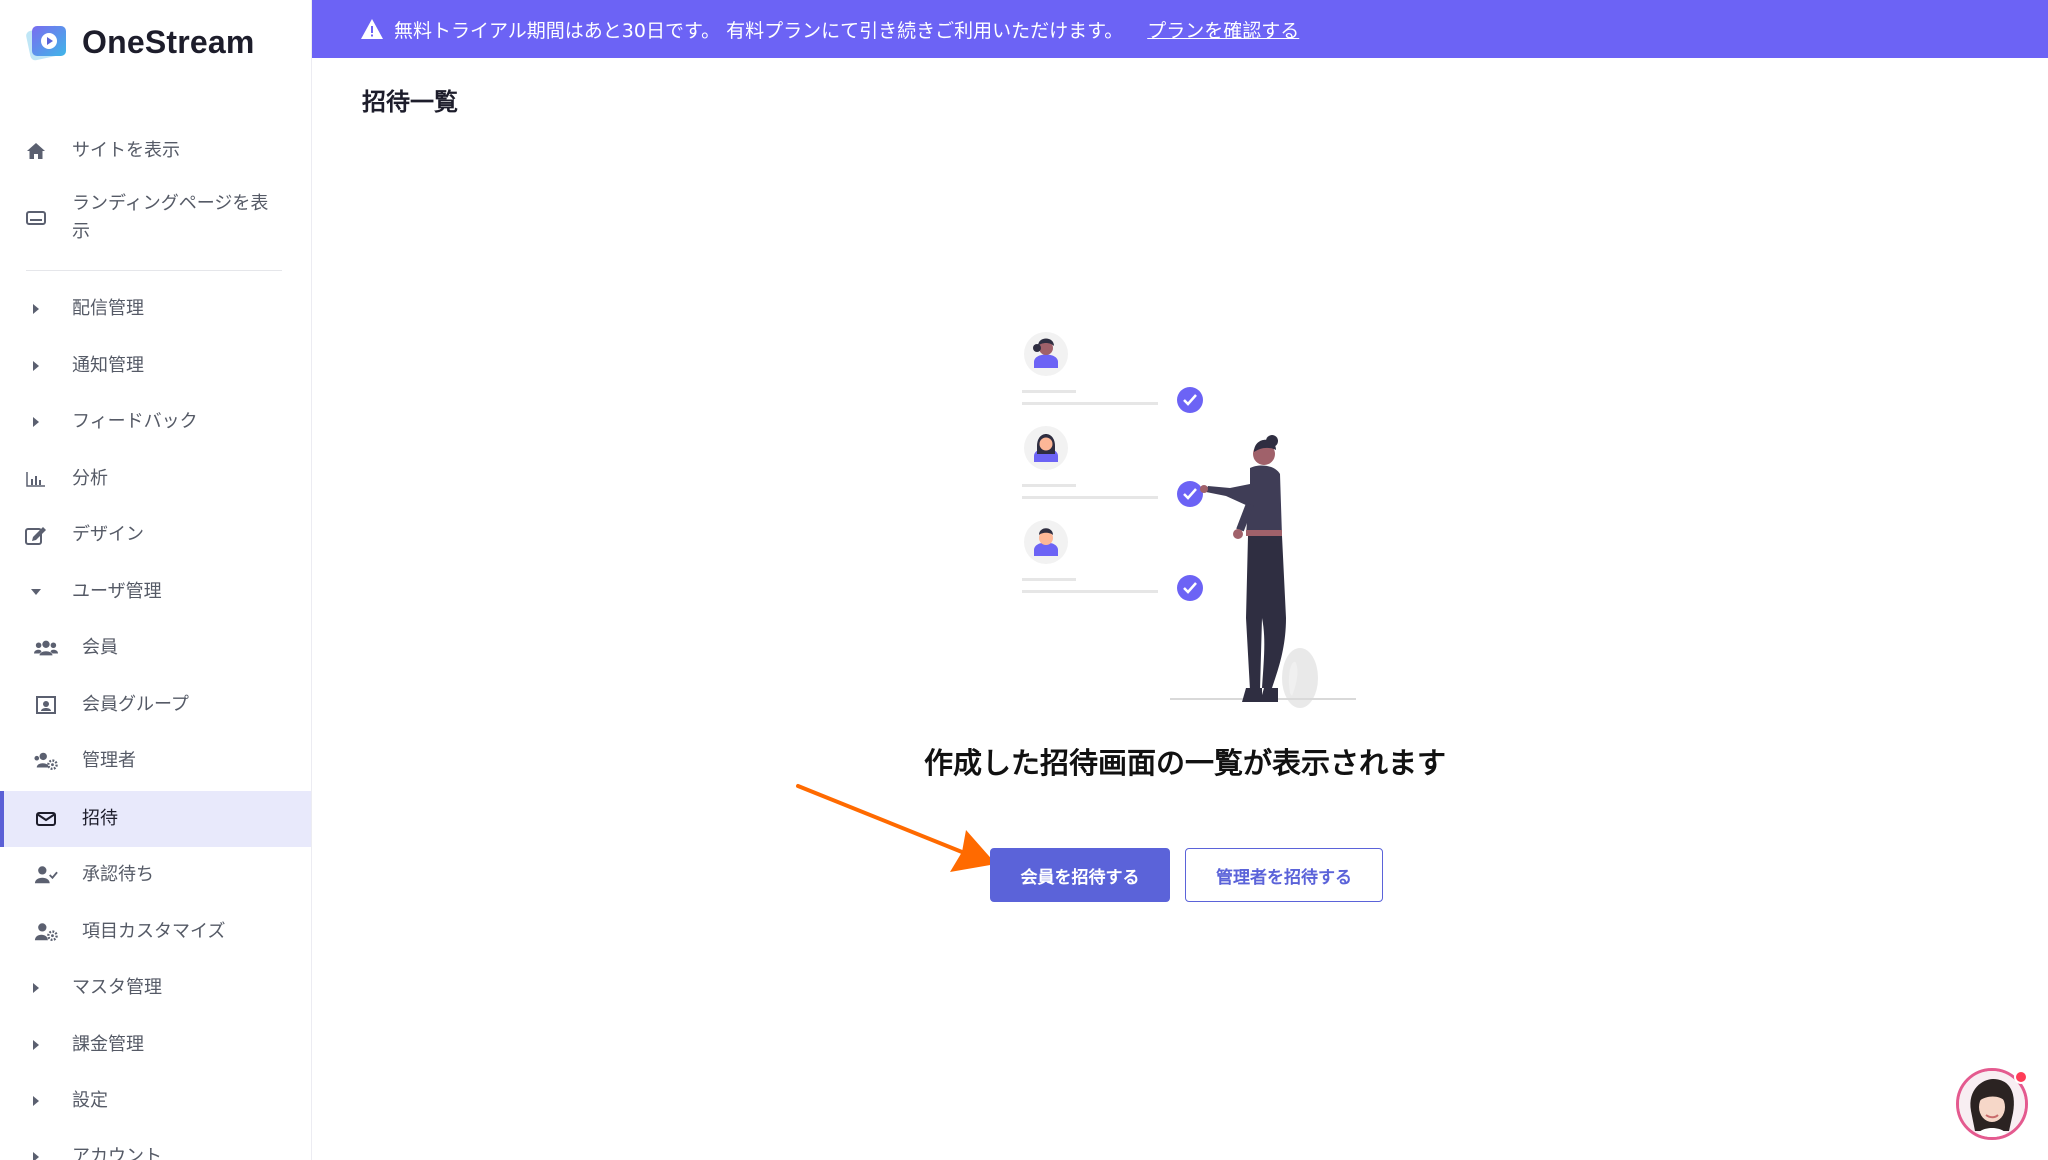 This screenshot has height=1160, width=2048. Describe the element at coordinates (155, 1045) in the screenshot. I see `sidebar-item-billing: 課金管理` at that location.